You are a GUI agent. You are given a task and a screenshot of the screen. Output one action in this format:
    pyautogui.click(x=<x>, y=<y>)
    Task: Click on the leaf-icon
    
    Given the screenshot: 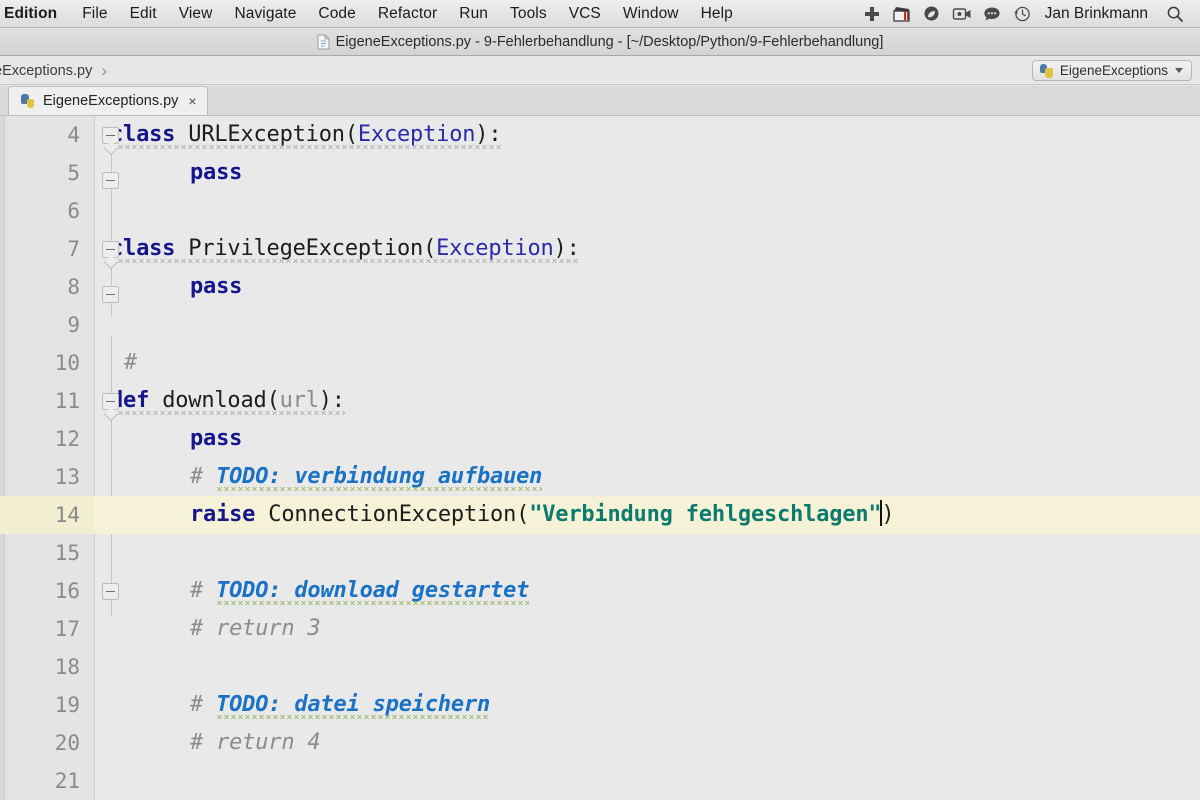 What is the action you would take?
    pyautogui.click(x=932, y=13)
    